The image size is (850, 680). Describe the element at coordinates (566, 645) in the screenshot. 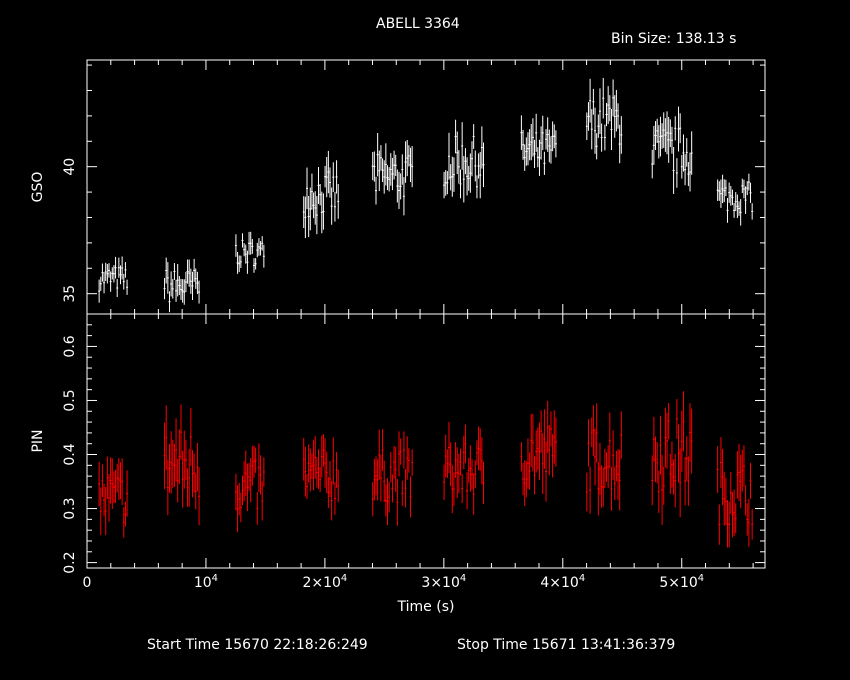

I see `stop-time-label: Stop Time 15671 13:41:36:379` at that location.